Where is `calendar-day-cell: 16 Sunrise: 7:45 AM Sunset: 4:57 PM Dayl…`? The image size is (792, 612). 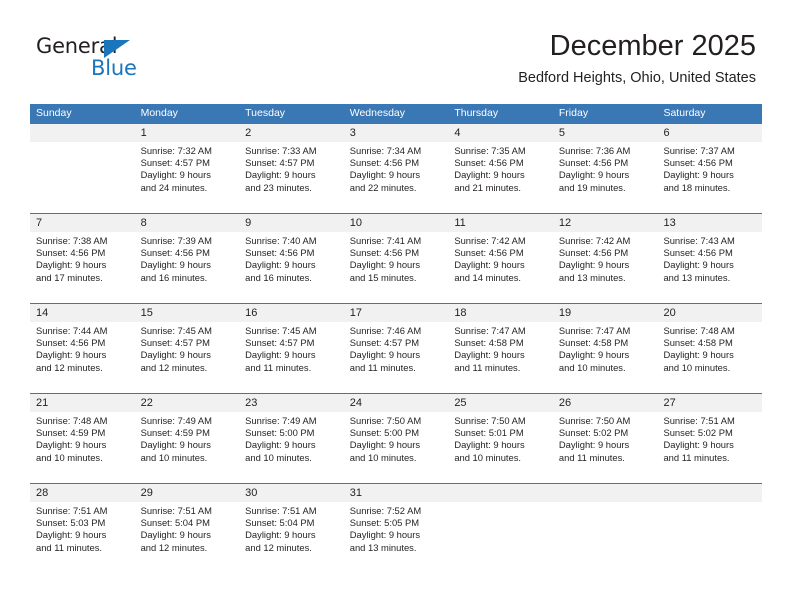
calendar-day-cell: 16 Sunrise: 7:45 AM Sunset: 4:57 PM Dayl… is located at coordinates (291, 348).